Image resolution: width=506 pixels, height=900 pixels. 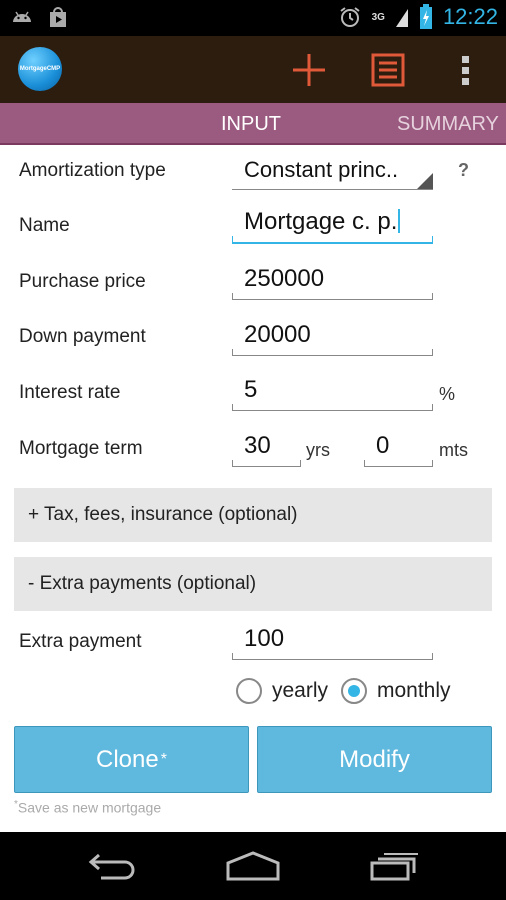 I want to click on back-icon, so click(x=111, y=866).